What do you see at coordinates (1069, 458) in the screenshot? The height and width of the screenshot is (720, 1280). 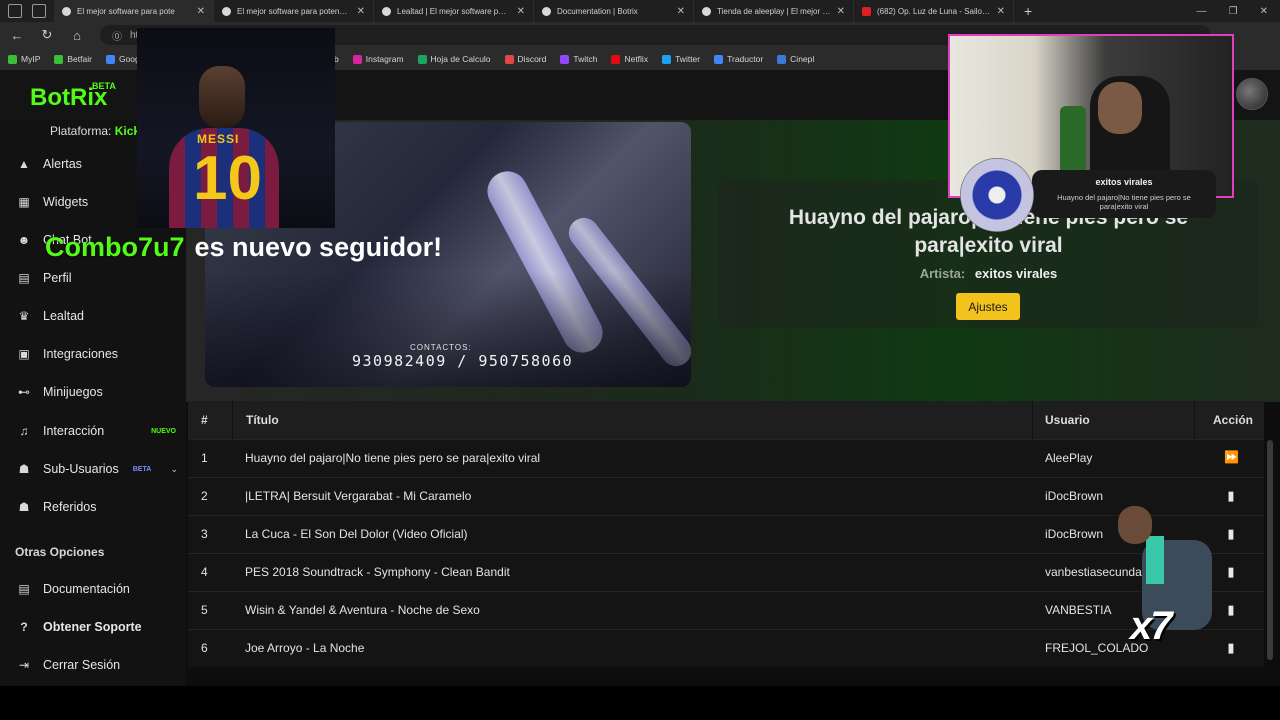 I see `requested-by-cell: AleePlay` at bounding box center [1069, 458].